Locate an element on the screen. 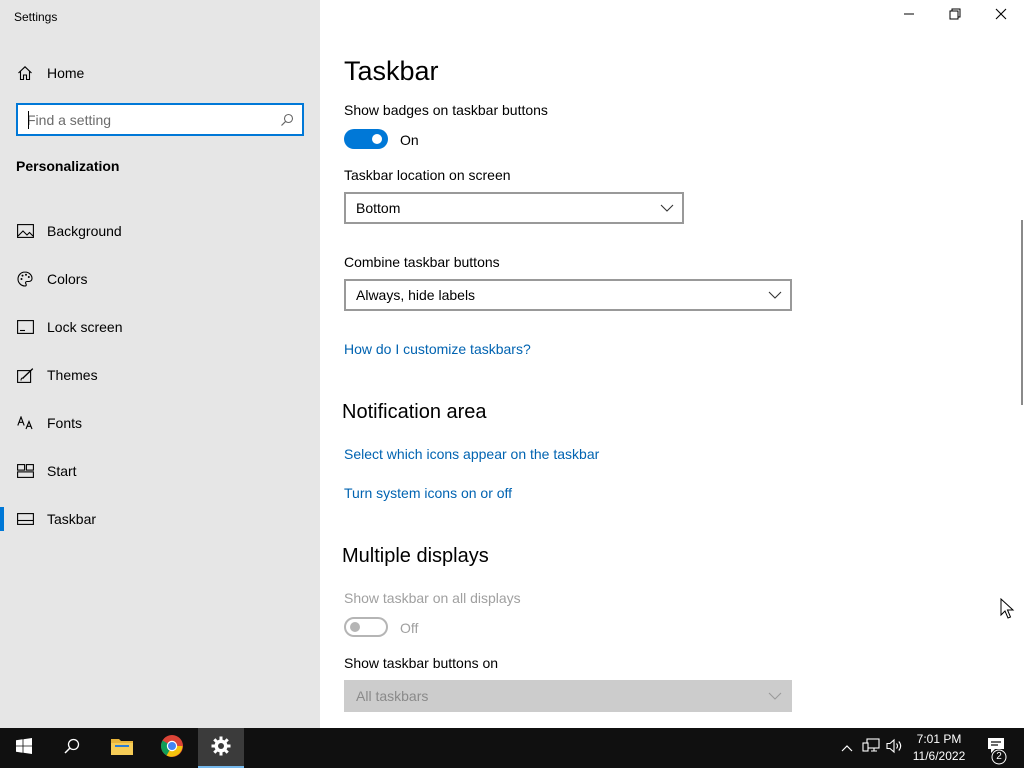  badges-toggle is located at coordinates (366, 139).